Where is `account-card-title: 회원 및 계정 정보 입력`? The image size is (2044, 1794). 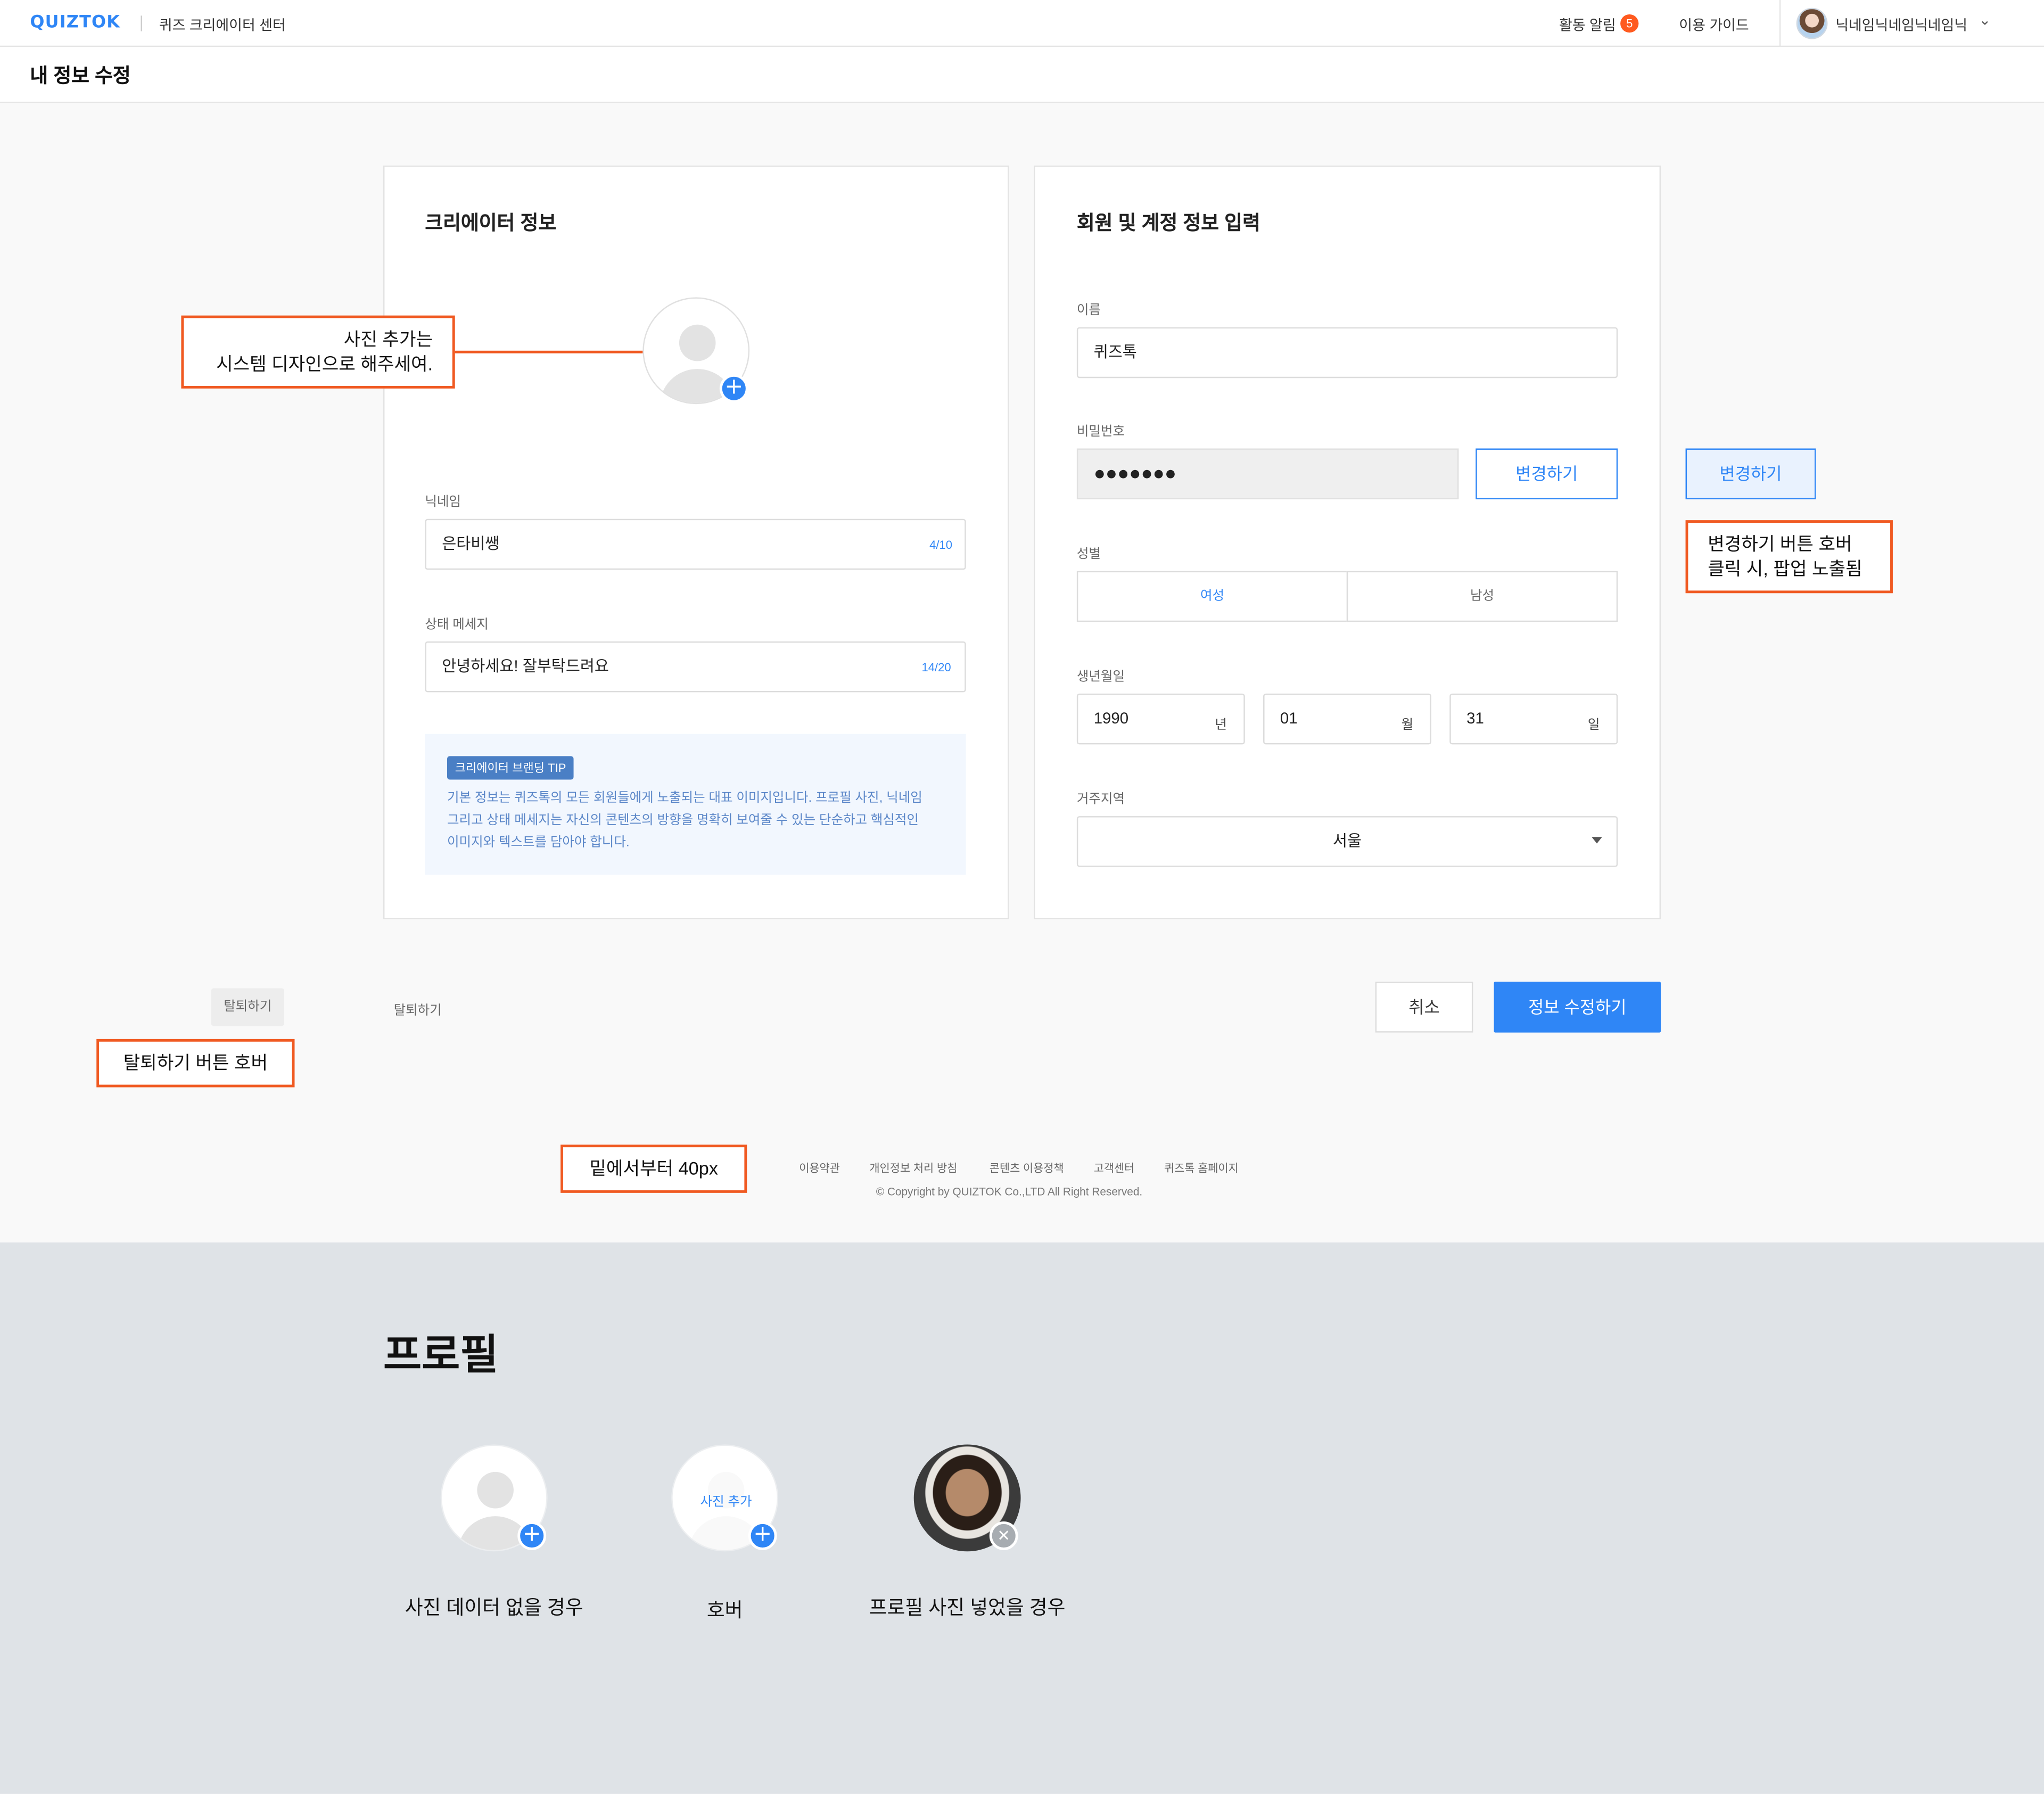 account-card-title: 회원 및 계정 정보 입력 is located at coordinates (1168, 223).